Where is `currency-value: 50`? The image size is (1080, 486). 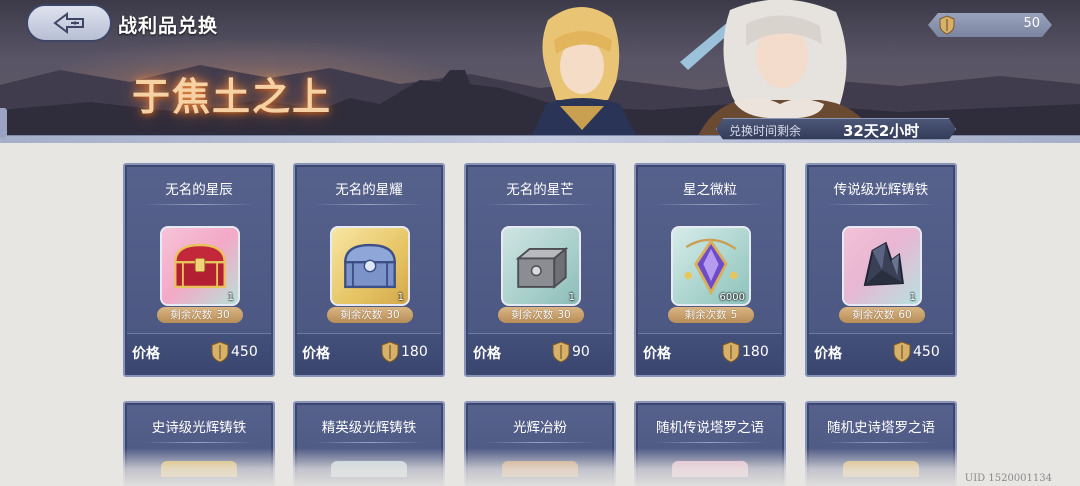 currency-value: 50 is located at coordinates (1031, 23).